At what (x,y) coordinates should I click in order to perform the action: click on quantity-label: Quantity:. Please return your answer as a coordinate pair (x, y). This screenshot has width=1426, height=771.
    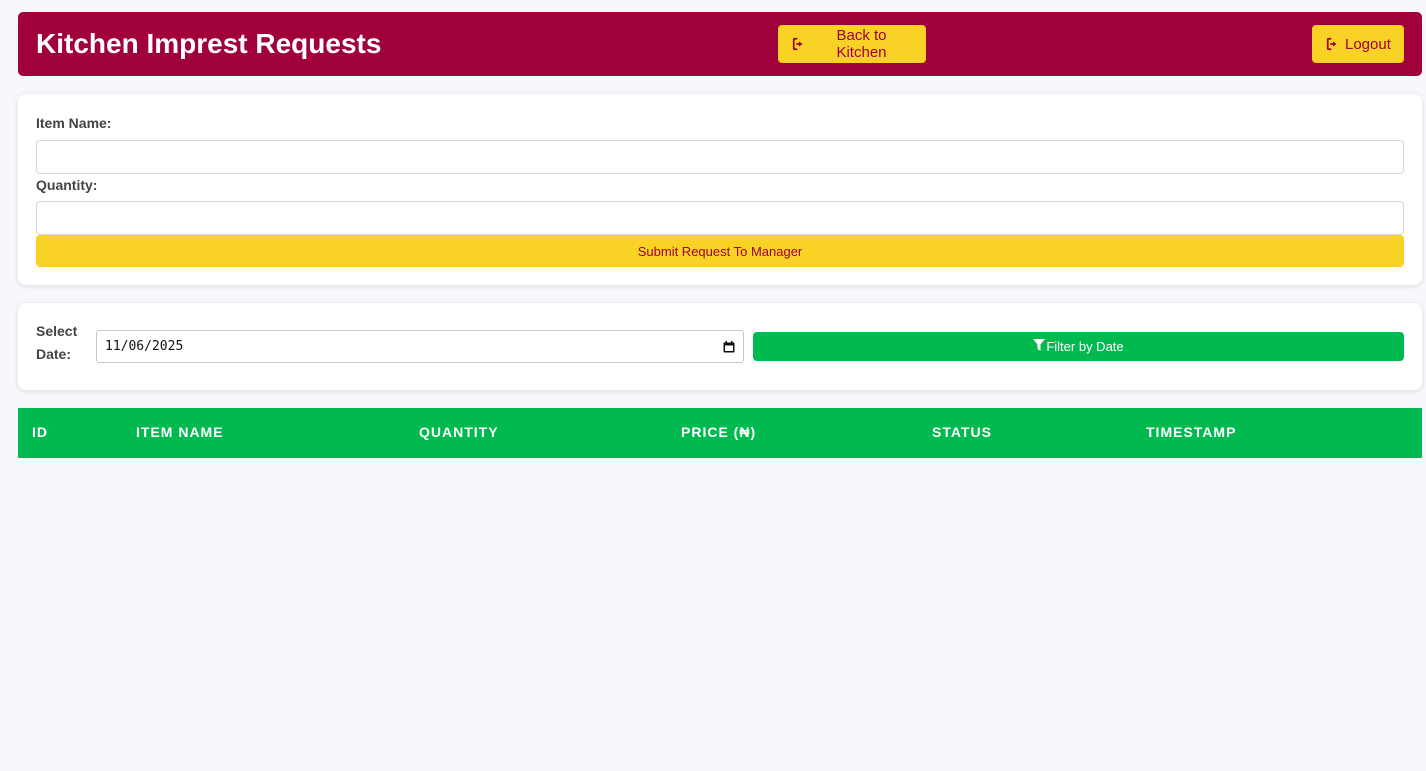
    Looking at the image, I should click on (67, 185).